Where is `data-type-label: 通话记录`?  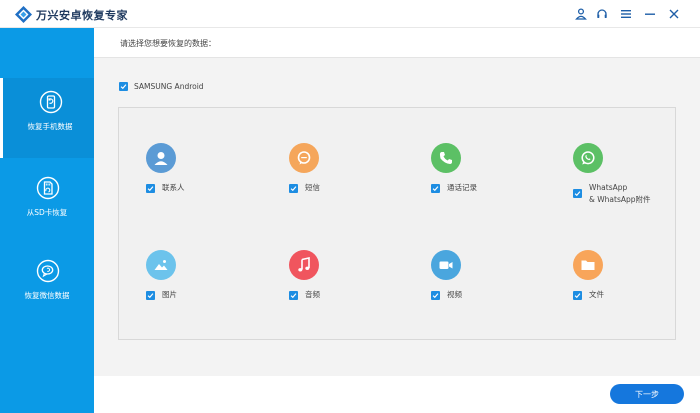
data-type-label: 通话记录 is located at coordinates (462, 187).